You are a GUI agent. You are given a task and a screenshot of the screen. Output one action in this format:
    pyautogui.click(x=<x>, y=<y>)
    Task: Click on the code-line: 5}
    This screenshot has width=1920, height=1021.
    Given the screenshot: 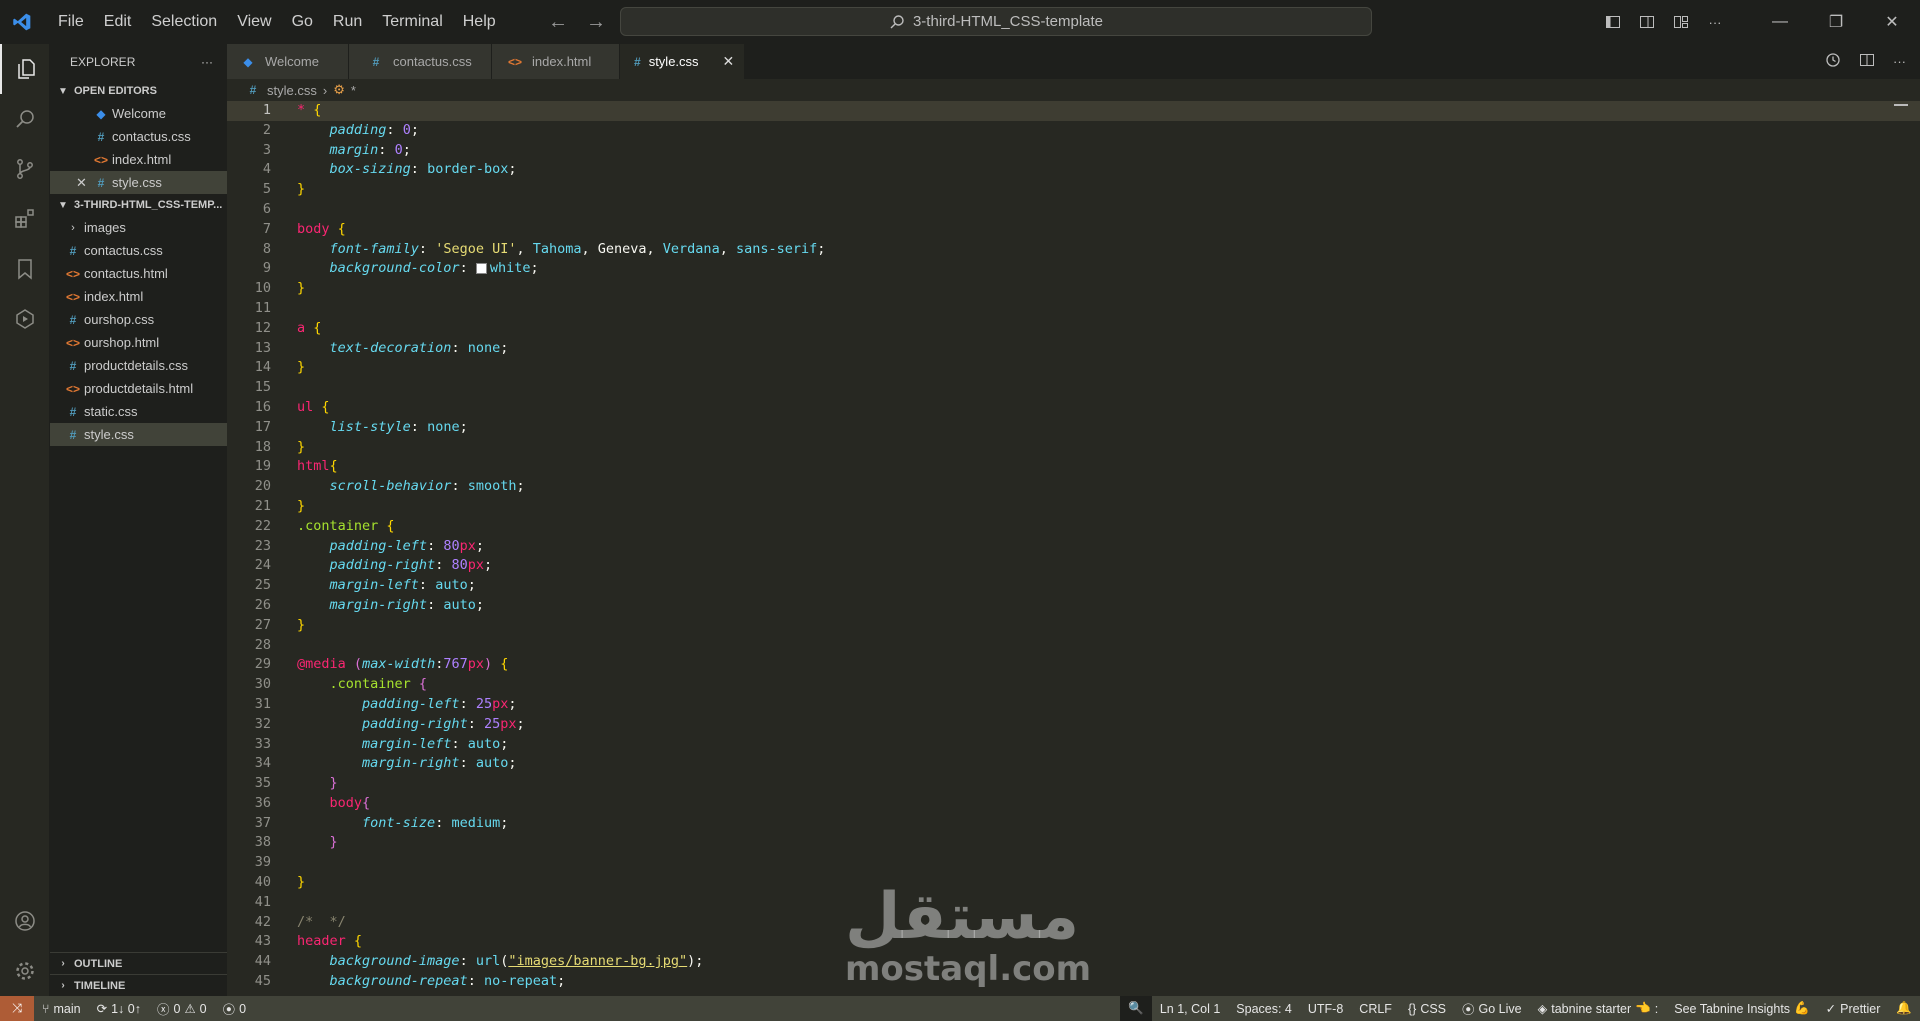 What is the action you would take?
    pyautogui.click(x=1073, y=190)
    